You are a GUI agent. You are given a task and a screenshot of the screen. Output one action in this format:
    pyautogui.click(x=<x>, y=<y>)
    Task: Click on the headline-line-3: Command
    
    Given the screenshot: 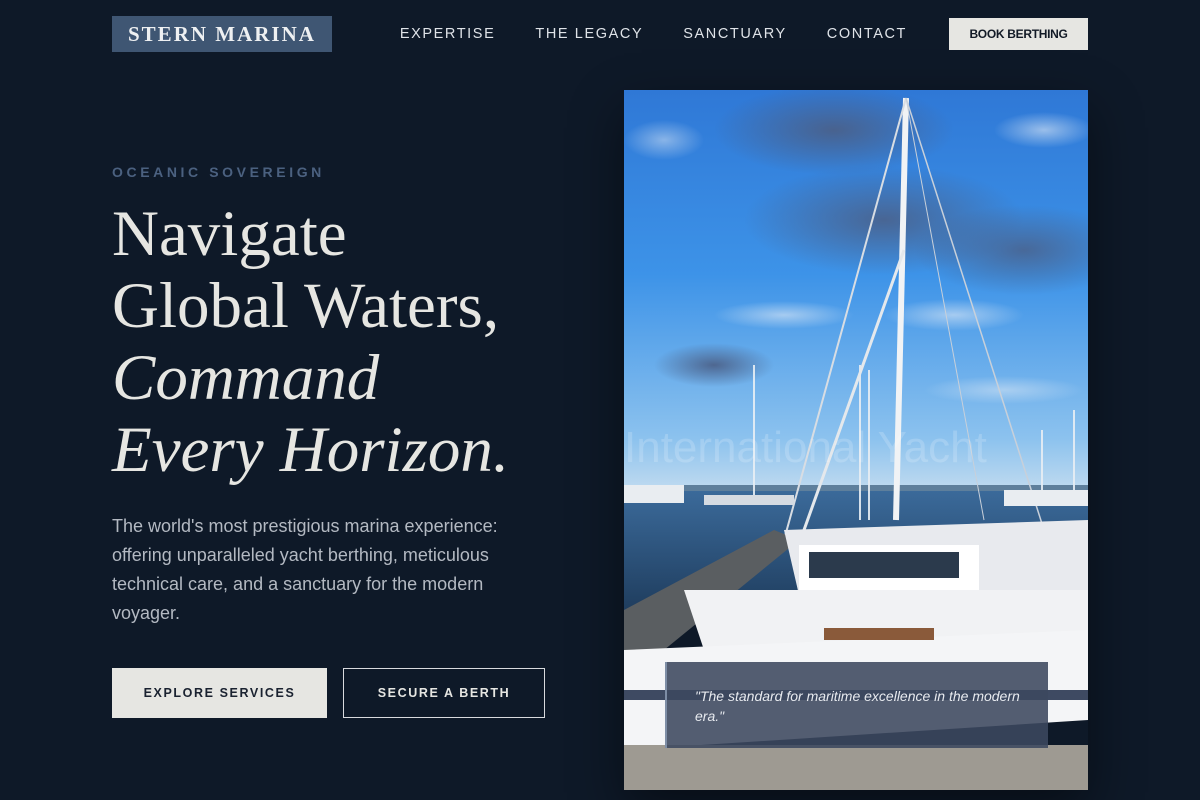 What is the action you would take?
    pyautogui.click(x=246, y=378)
    